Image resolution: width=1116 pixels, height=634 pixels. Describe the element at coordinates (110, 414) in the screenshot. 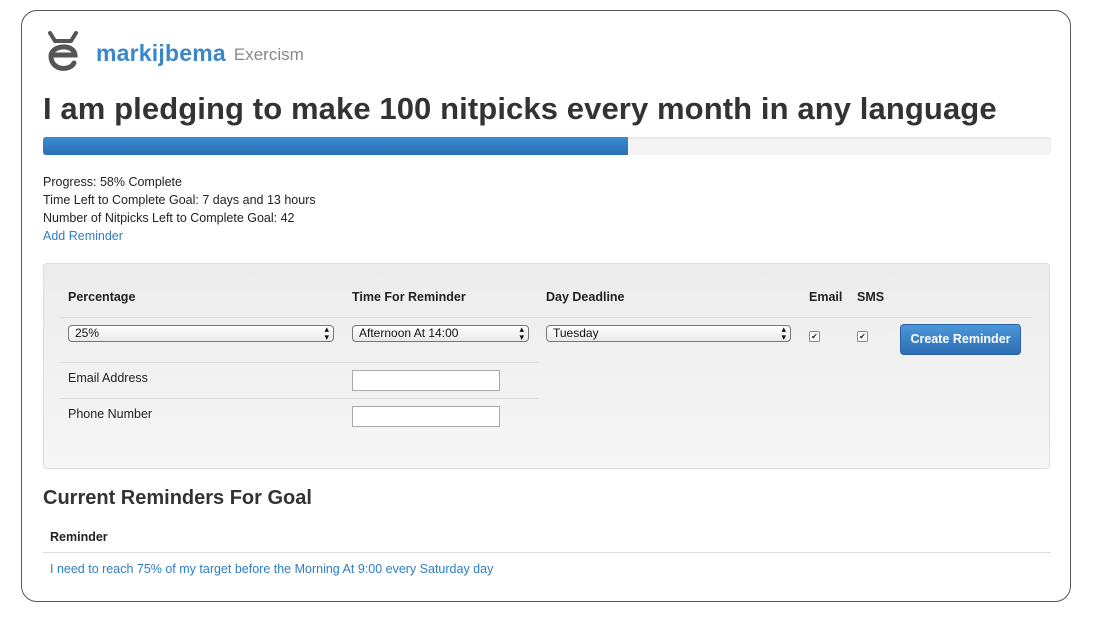

I see `phone-number-label: Phone Number` at that location.